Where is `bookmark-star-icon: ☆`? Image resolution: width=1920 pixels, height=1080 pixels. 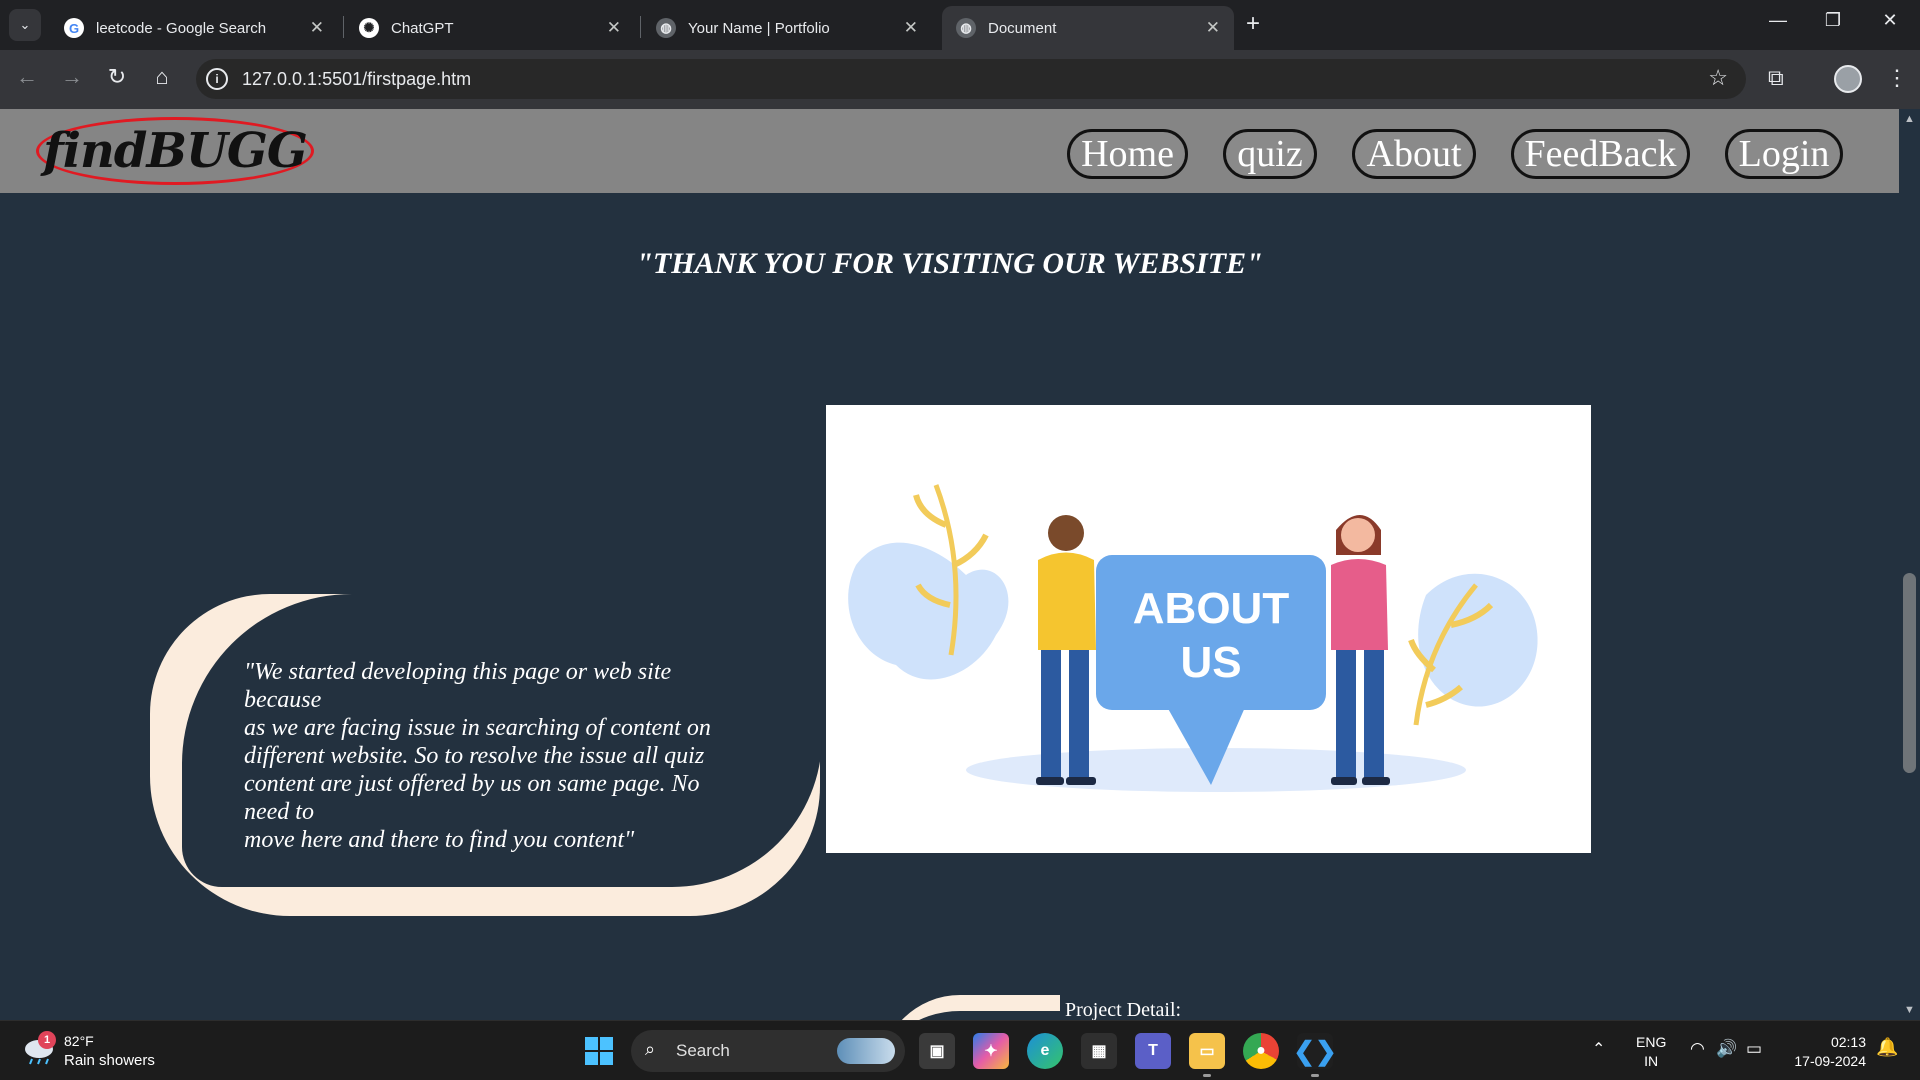 bookmark-star-icon: ☆ is located at coordinates (1718, 78).